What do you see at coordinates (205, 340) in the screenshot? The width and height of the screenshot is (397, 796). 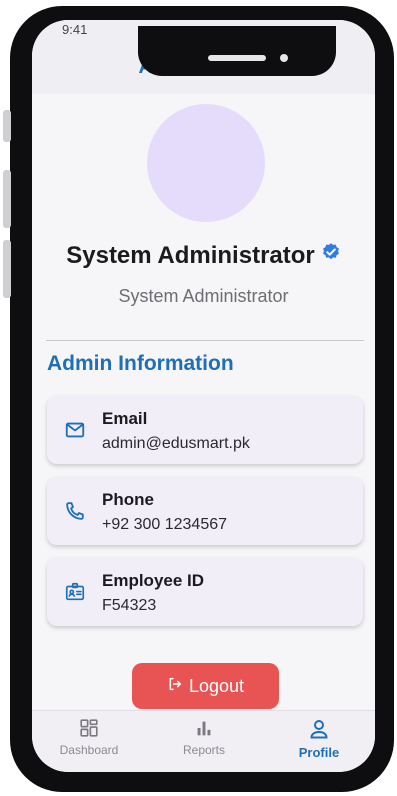 I see `divider` at bounding box center [205, 340].